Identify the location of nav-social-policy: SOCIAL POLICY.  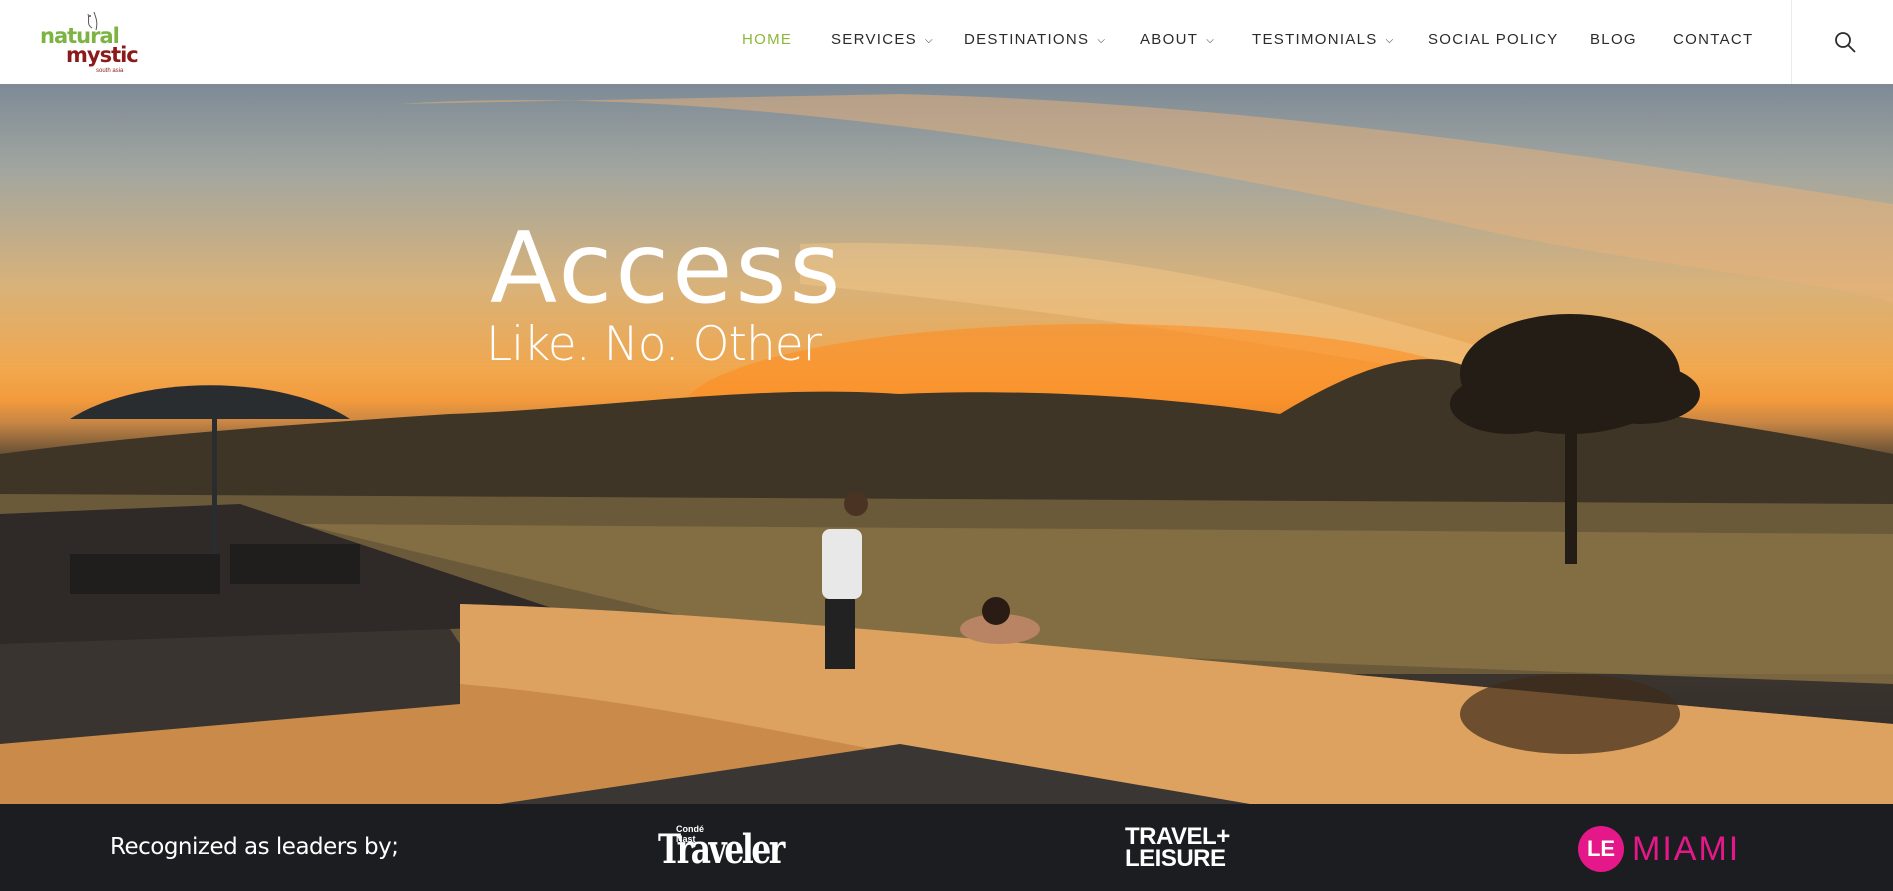
(1493, 39).